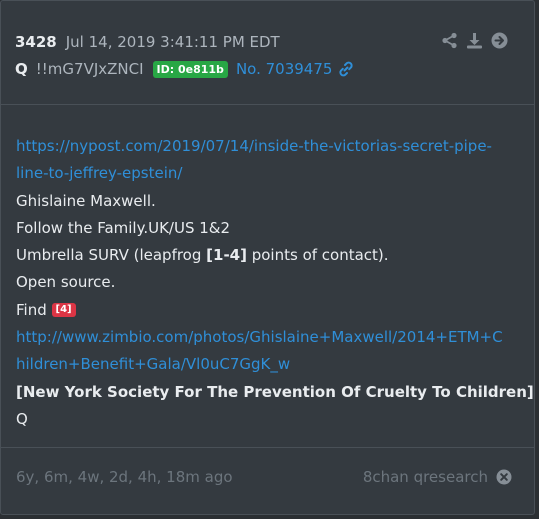  I want to click on post-actions, so click(474, 40).